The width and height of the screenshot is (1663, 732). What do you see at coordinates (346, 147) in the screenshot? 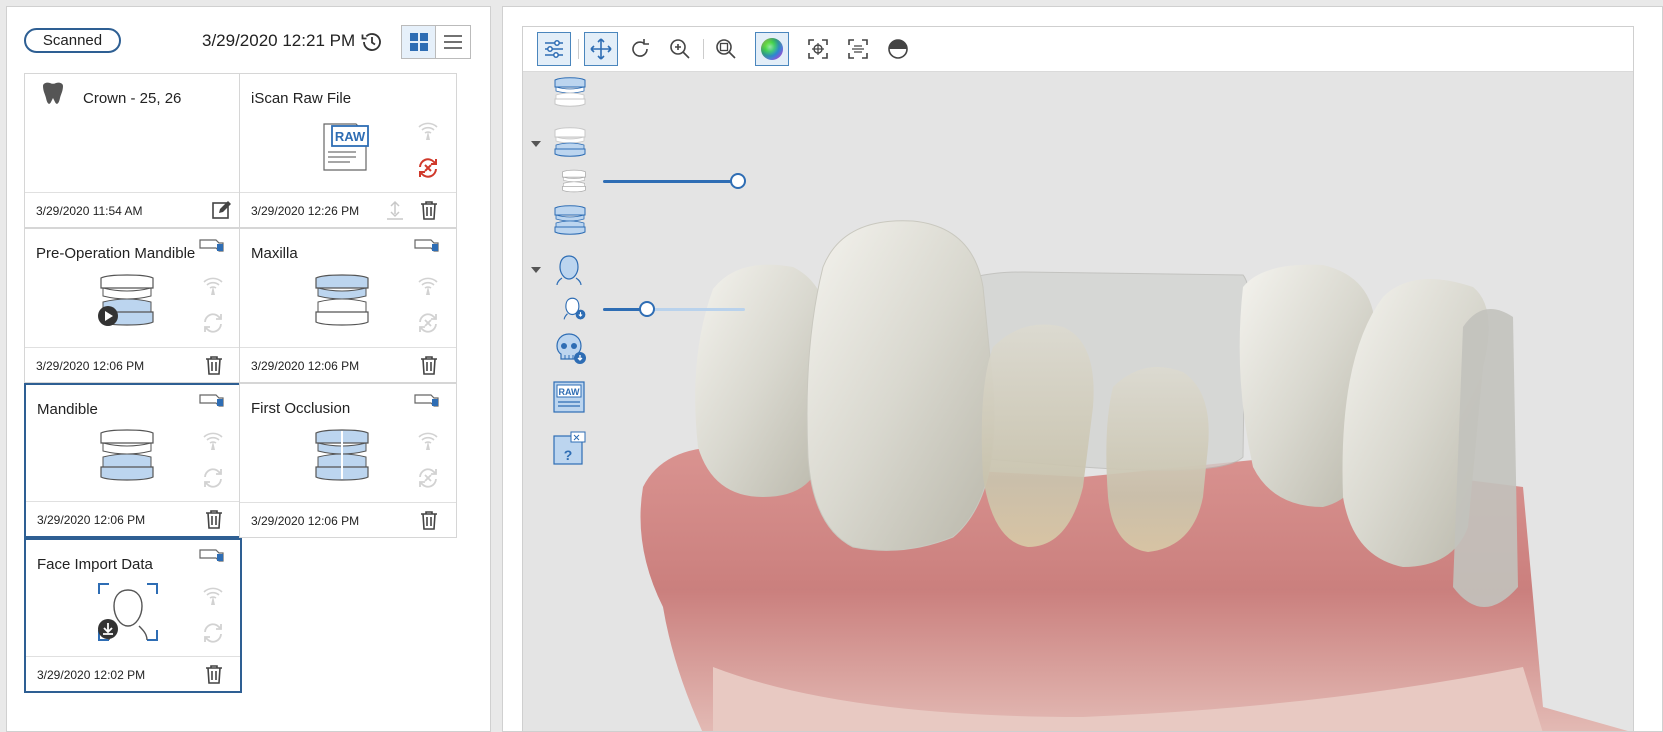
I see `raw-file-icon: RAW` at bounding box center [346, 147].